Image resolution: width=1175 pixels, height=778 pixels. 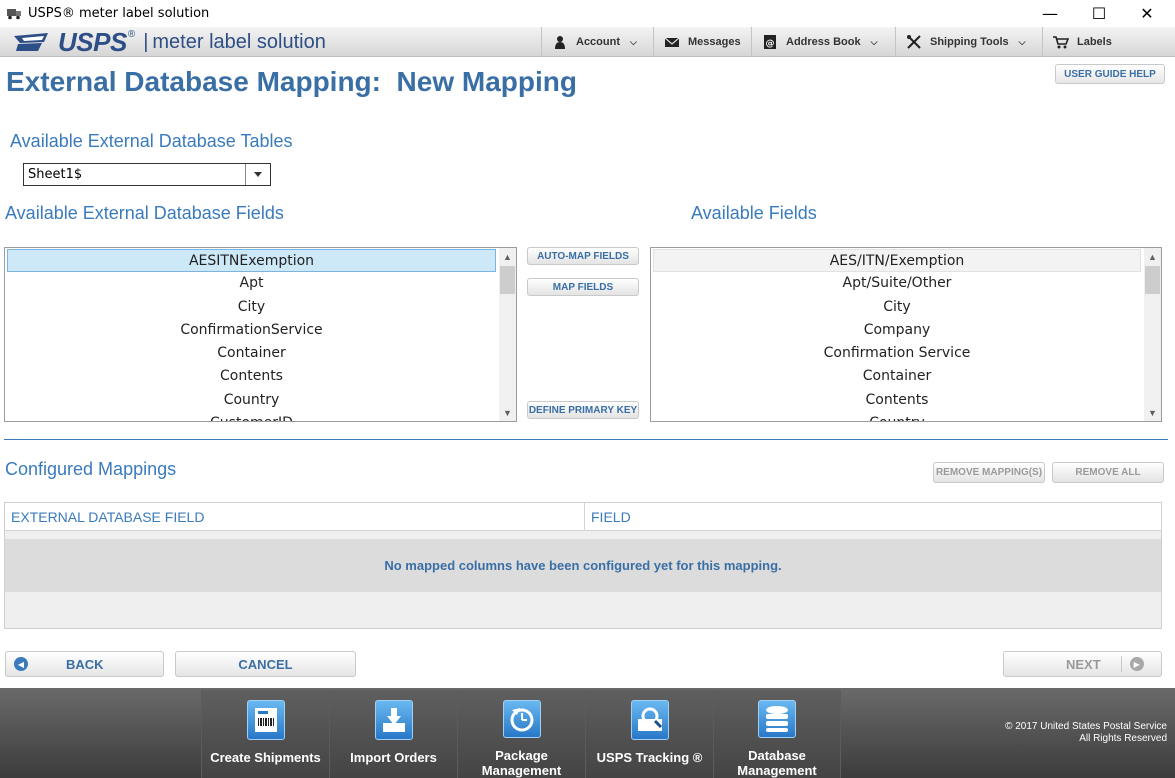 I want to click on create-shipments-icon, so click(x=265, y=720).